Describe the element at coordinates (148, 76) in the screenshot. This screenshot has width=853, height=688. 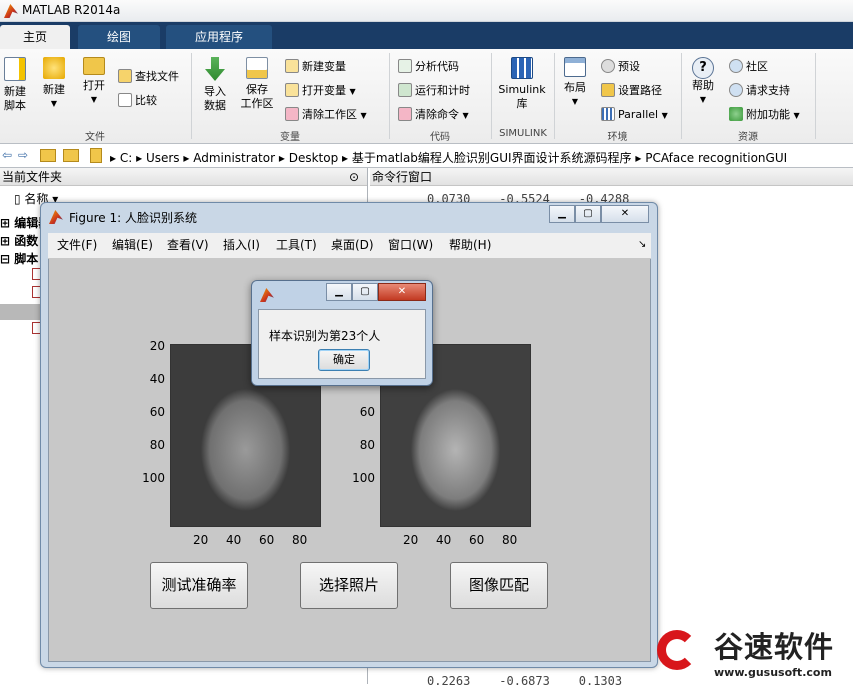
I see `find-files-button: 查找文件` at that location.